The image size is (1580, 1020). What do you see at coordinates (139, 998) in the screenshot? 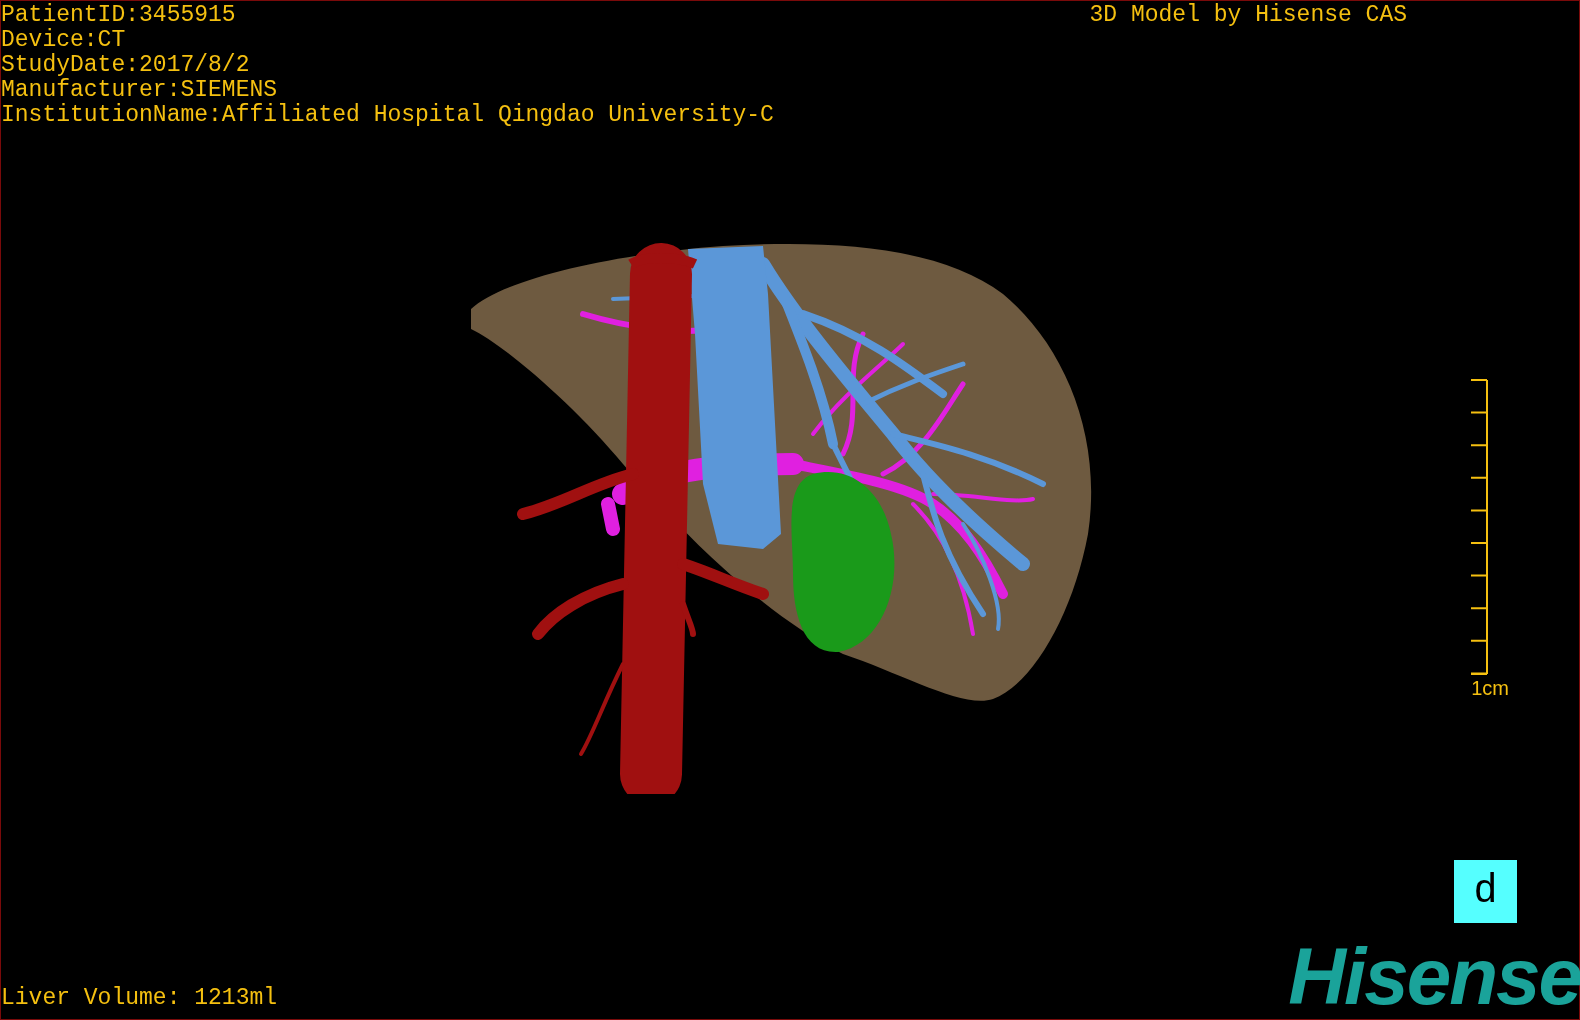
I see `liver-volume-text: Liver Volume: 1213ml` at bounding box center [139, 998].